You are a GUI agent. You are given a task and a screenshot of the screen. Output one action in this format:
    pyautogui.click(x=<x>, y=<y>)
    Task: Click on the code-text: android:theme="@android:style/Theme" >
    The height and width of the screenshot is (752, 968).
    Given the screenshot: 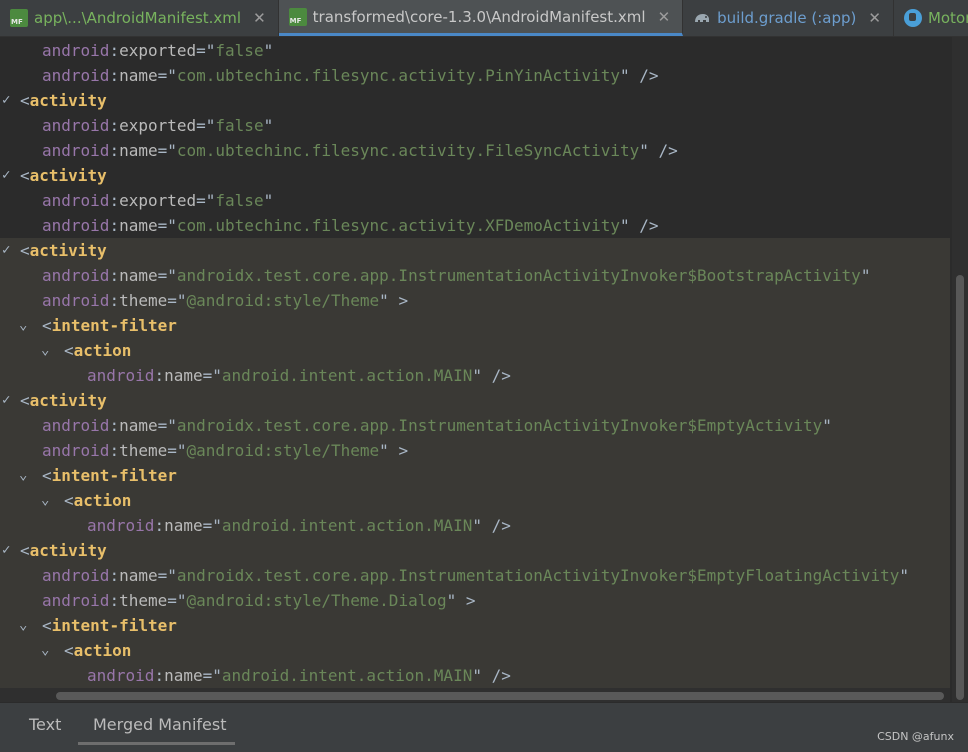 What is the action you would take?
    pyautogui.click(x=225, y=450)
    